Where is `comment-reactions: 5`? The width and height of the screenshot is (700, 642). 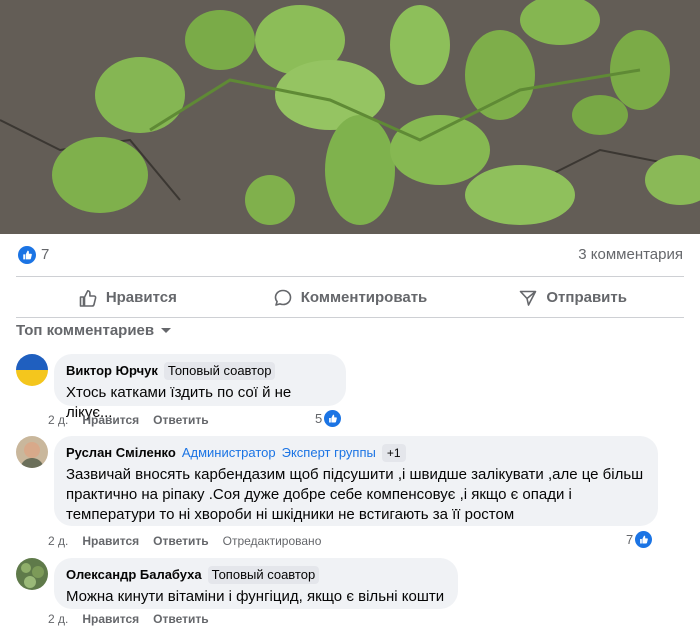 comment-reactions: 5 is located at coordinates (328, 418).